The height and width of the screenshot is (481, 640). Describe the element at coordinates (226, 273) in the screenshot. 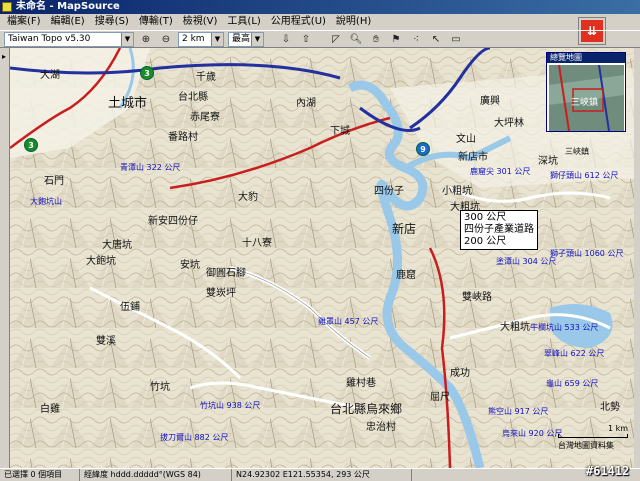

I see `map-label: 御圓石腳` at that location.